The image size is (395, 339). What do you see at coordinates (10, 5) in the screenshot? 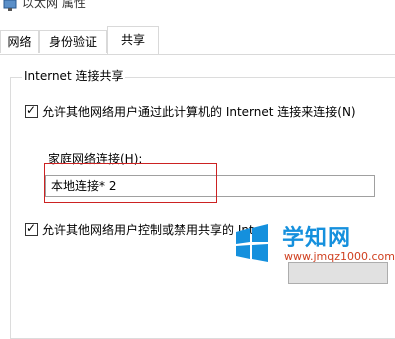
I see `network-adapter-icon` at bounding box center [10, 5].